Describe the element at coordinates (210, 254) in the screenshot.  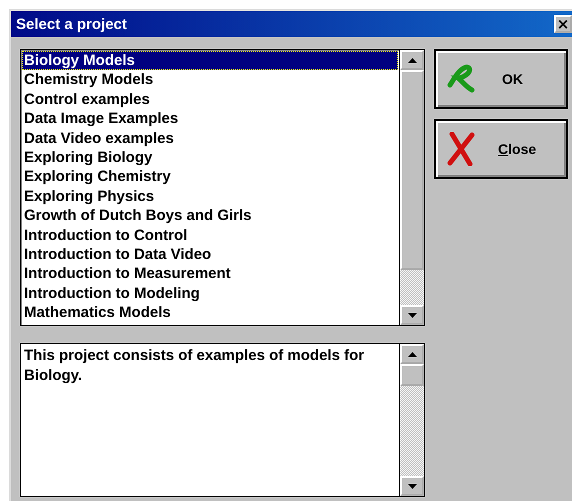
I see `project-item: Introduction to Data Video` at that location.